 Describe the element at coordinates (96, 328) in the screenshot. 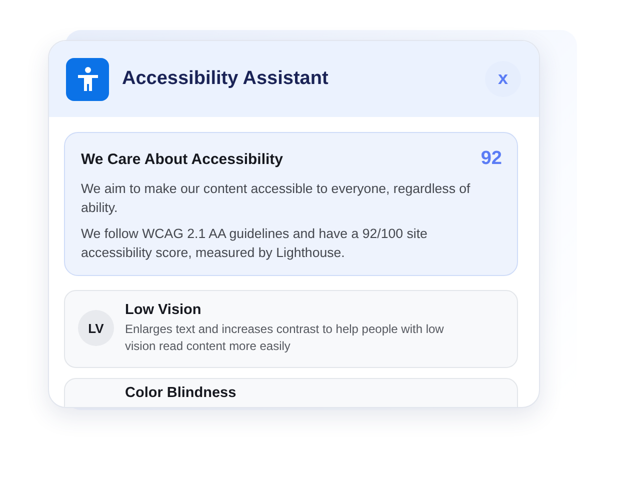

I see `profile-badge: LV` at that location.